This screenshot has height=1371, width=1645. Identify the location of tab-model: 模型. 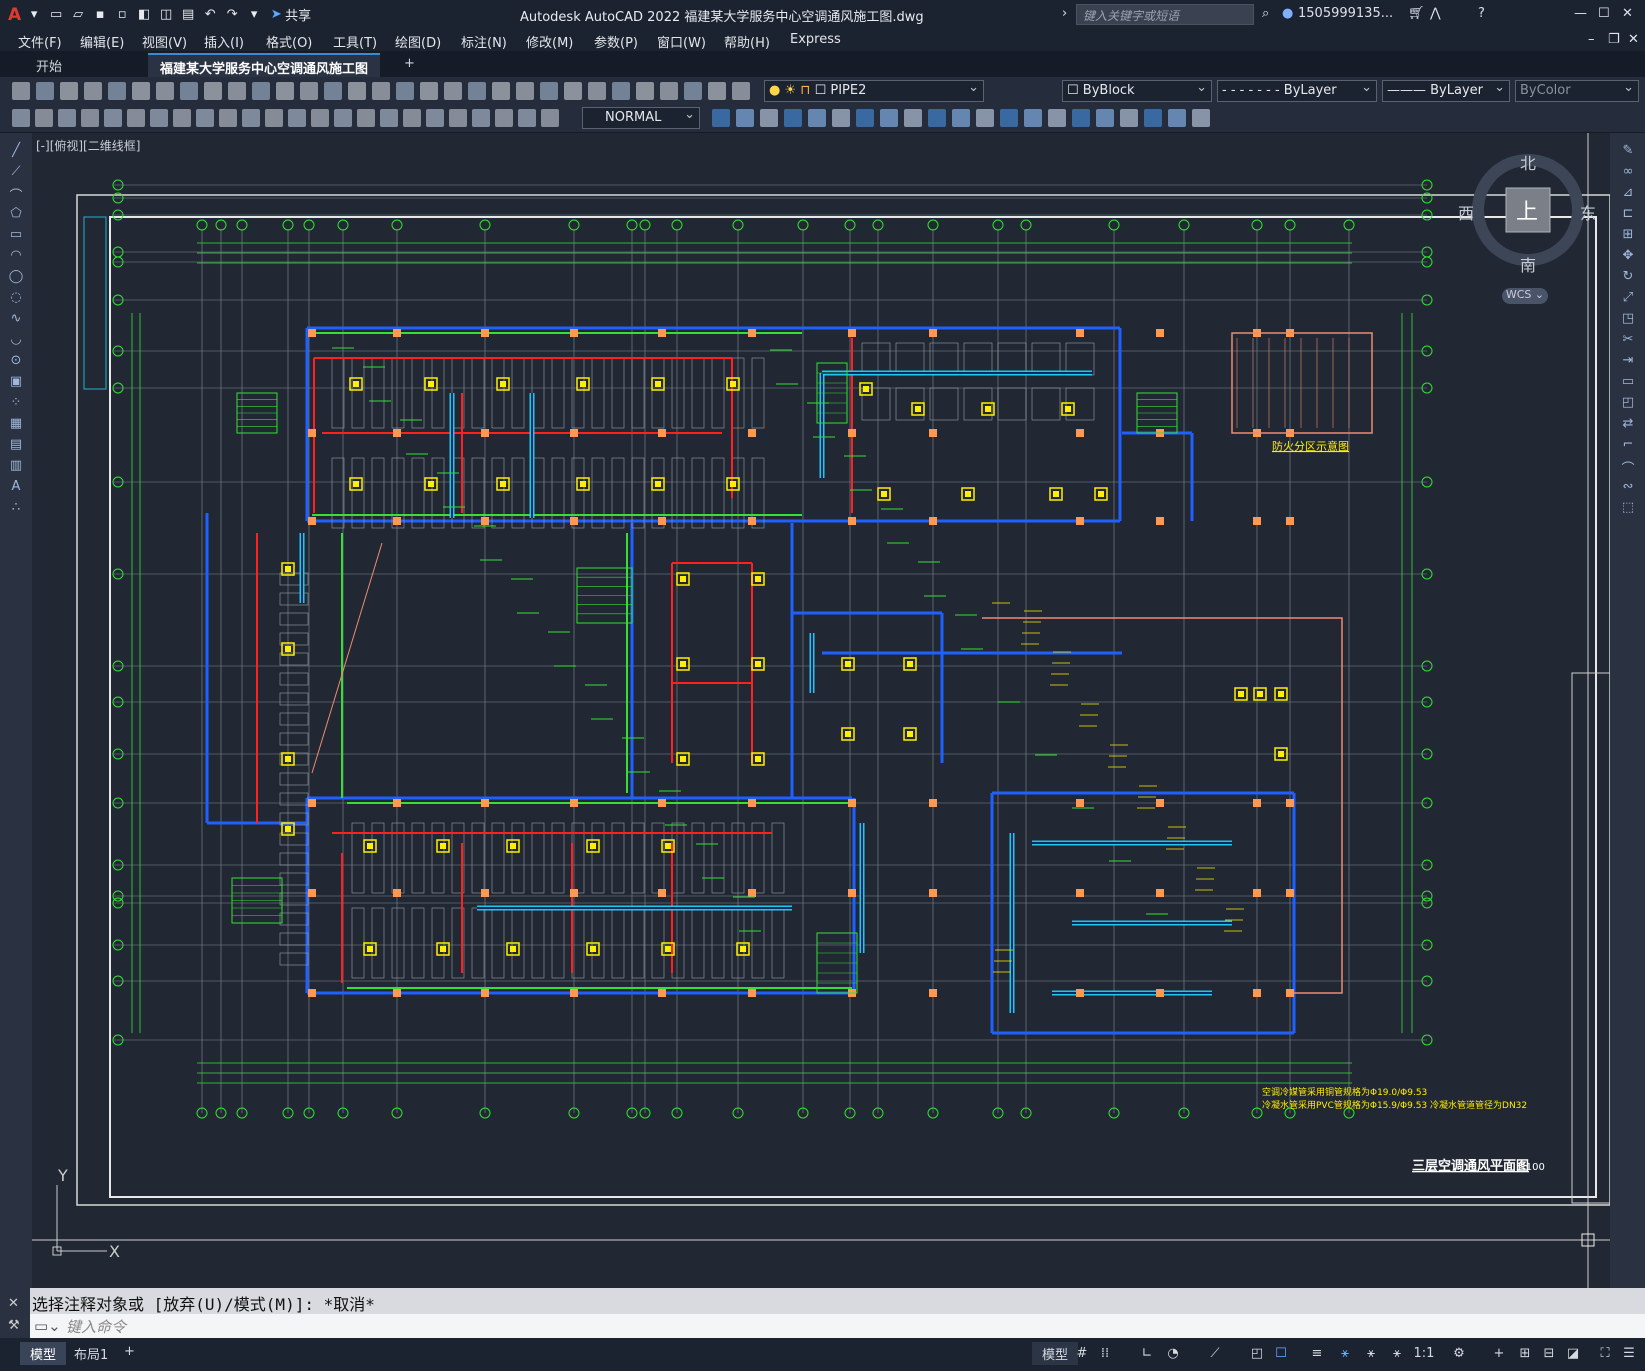
(43, 1353).